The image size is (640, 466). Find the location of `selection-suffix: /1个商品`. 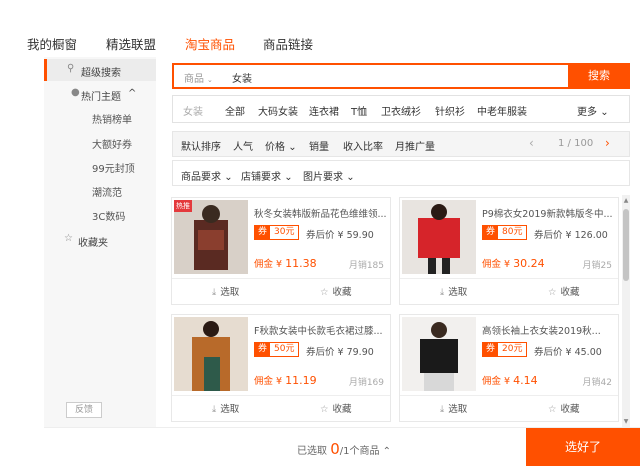

selection-suffix: /1个商品 is located at coordinates (359, 451).